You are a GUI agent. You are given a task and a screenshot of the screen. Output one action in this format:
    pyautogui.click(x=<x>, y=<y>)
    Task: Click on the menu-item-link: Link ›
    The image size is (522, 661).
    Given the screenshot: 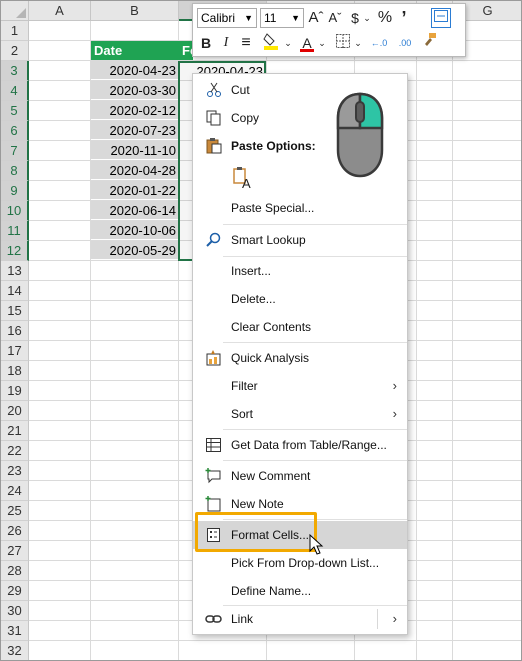 What is the action you would take?
    pyautogui.click(x=300, y=619)
    